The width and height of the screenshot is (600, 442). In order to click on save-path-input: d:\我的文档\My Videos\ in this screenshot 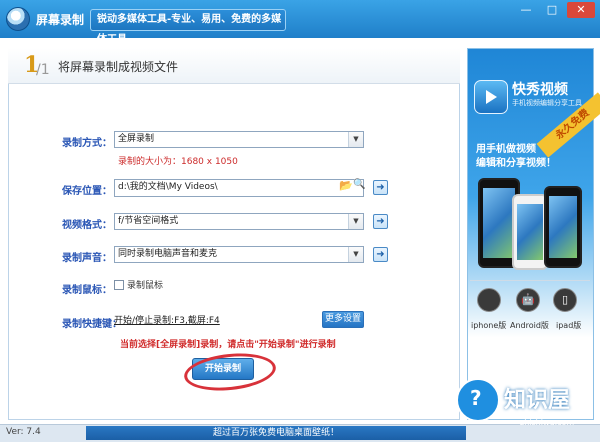, I will do `click(239, 188)`.